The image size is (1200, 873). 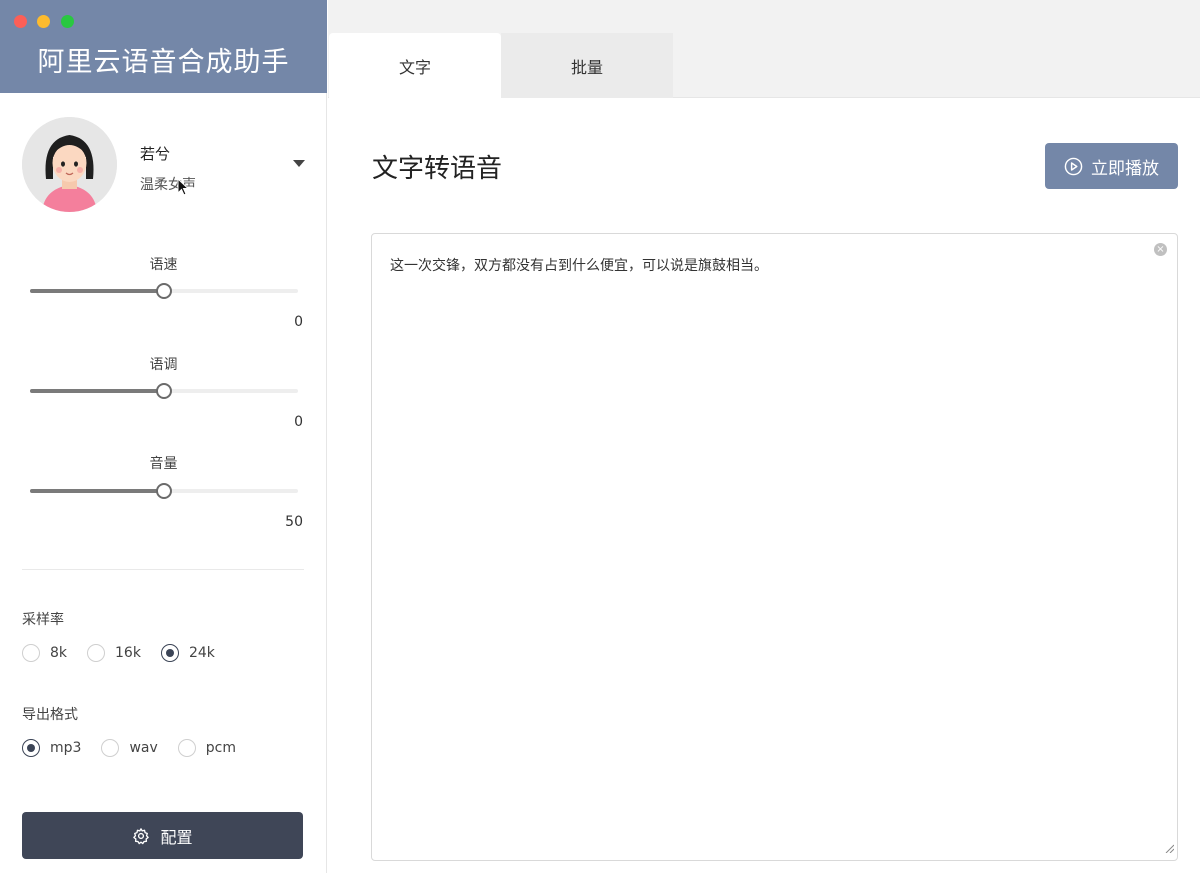 I want to click on mouse-cursor-icon, so click(x=183, y=188).